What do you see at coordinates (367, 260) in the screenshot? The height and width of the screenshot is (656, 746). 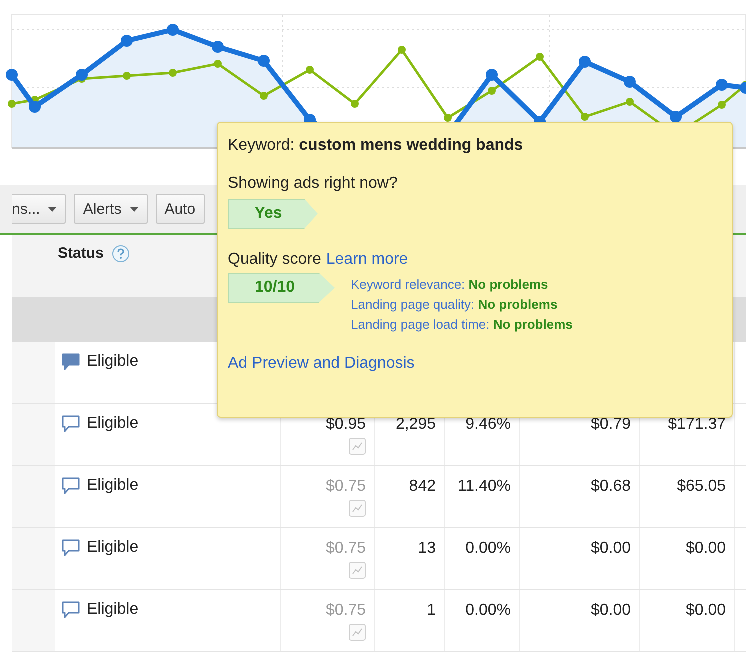 I see `learn-more-link: Learn more` at bounding box center [367, 260].